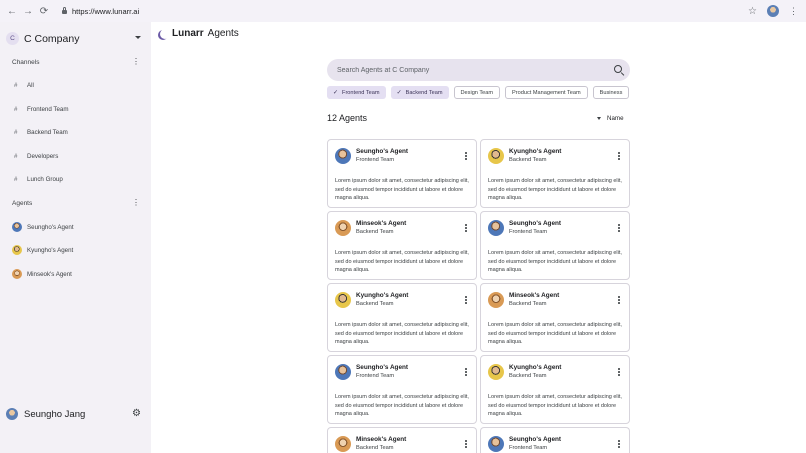  Describe the element at coordinates (24, 85) in the screenshot. I see `sidebar-channel-all: # All` at that location.